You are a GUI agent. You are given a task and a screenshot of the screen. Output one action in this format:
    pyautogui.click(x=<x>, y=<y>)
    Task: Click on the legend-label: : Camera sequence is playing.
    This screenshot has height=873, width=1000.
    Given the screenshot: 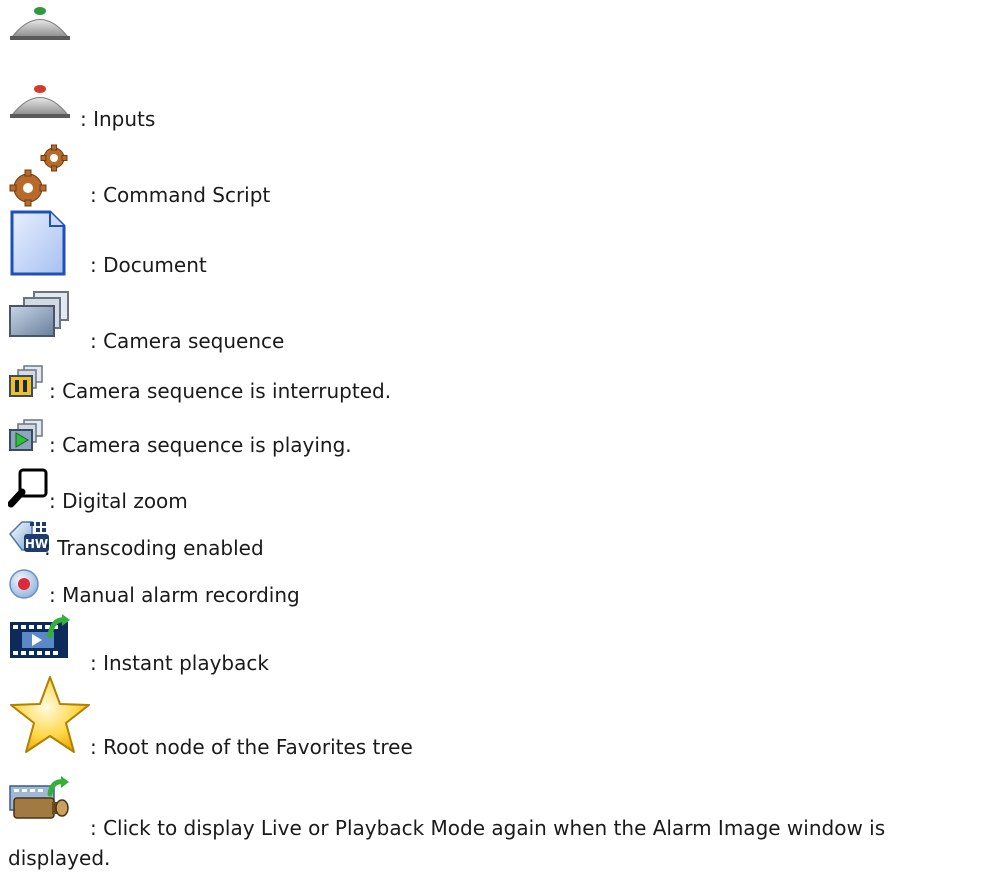 What is the action you would take?
    pyautogui.click(x=200, y=445)
    